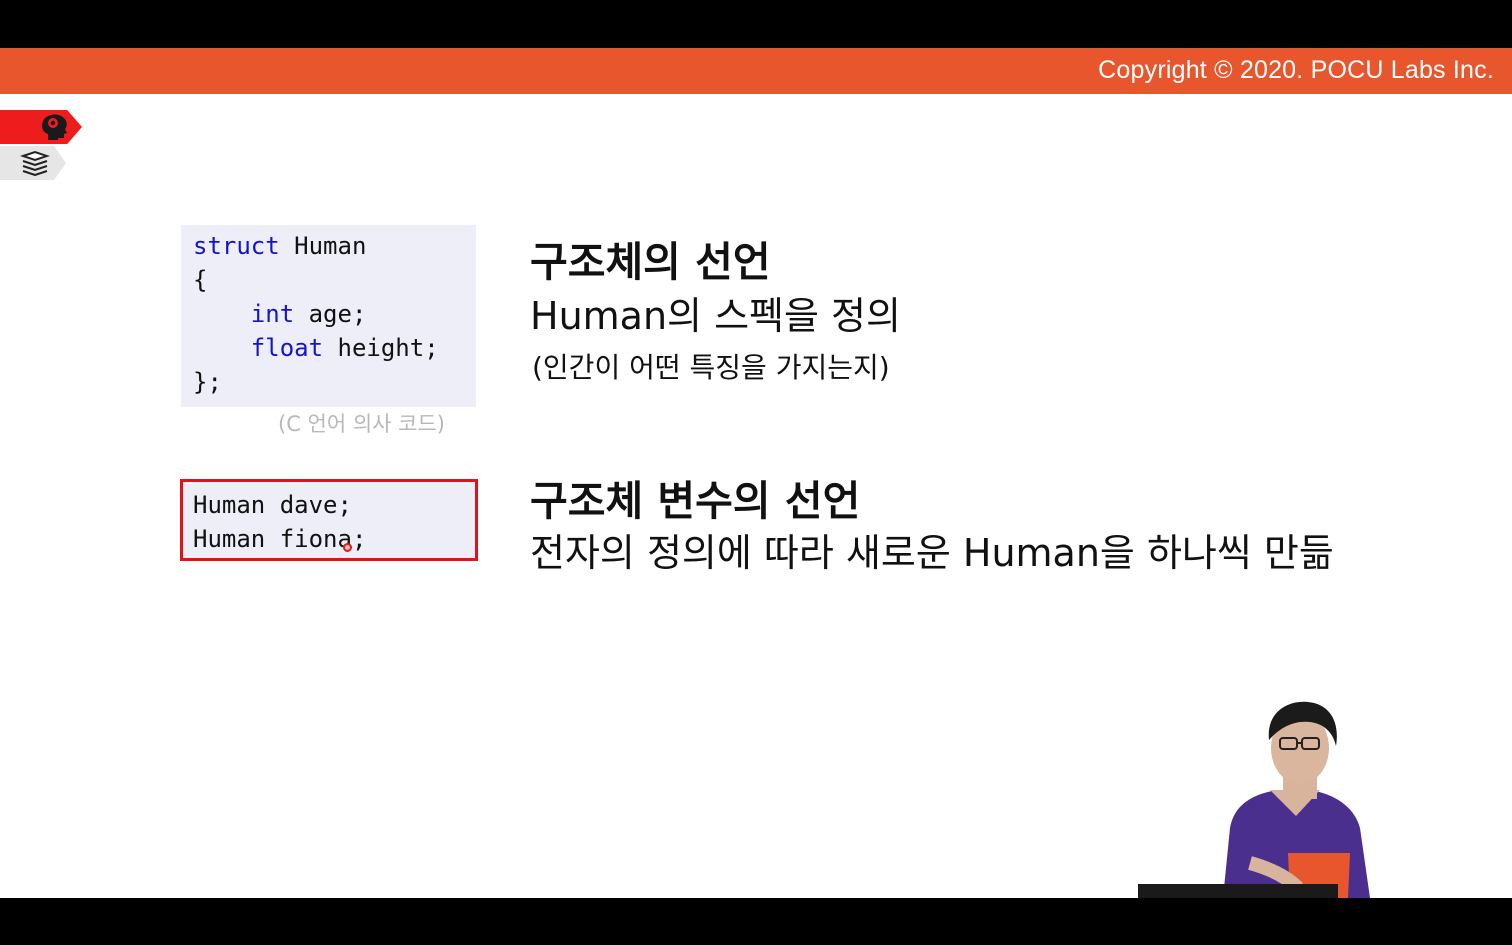 This screenshot has height=945, width=1512. What do you see at coordinates (695, 501) in the screenshot?
I see `section-2-title: 구조체 변수의 선언` at bounding box center [695, 501].